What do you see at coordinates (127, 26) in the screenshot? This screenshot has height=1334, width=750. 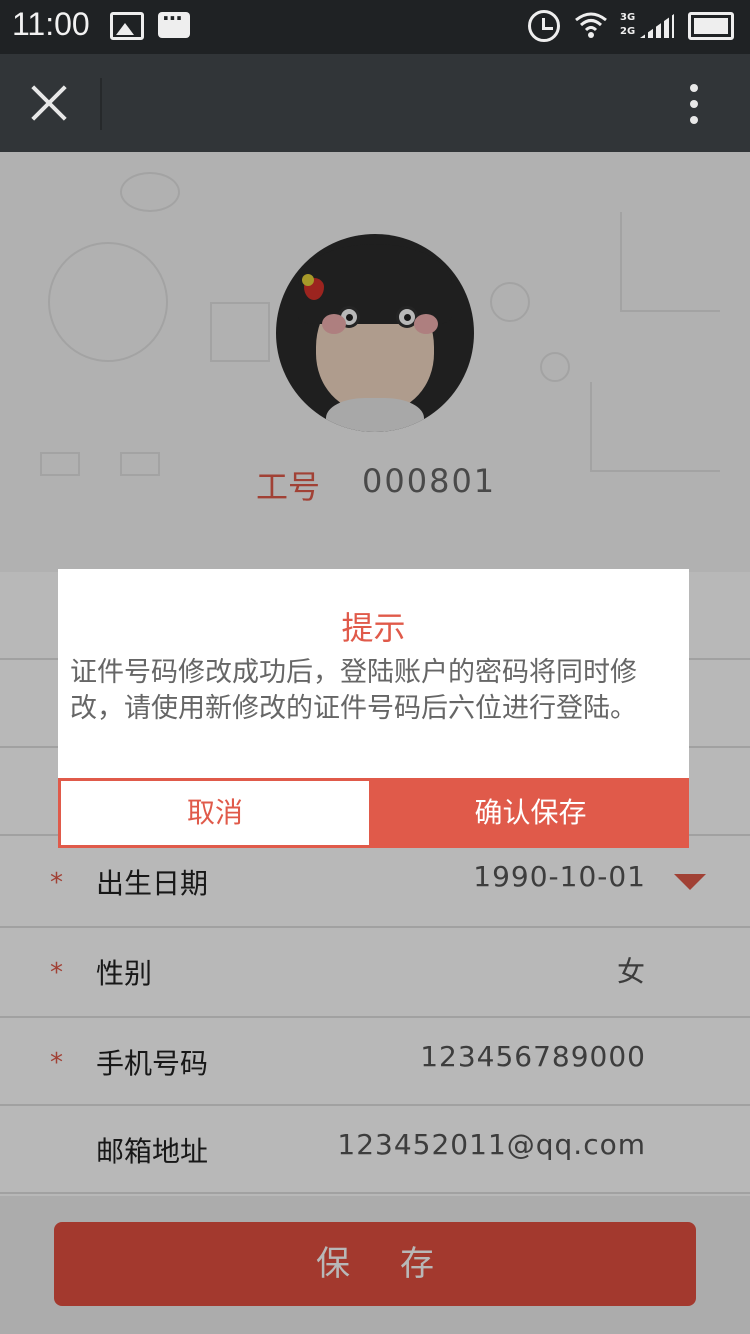 I see `image-notification-icon` at bounding box center [127, 26].